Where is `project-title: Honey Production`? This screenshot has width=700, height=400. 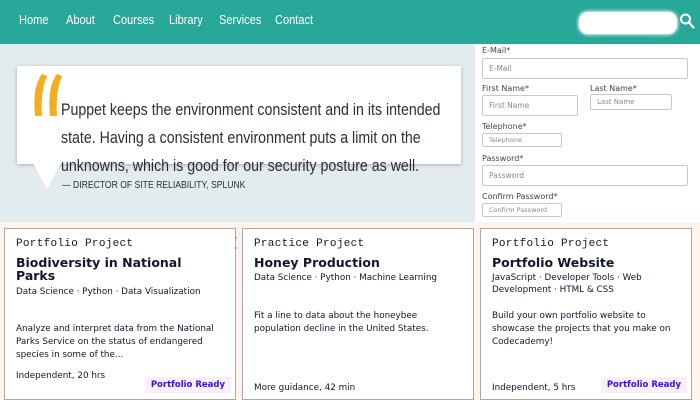 project-title: Honey Production is located at coordinates (356, 262).